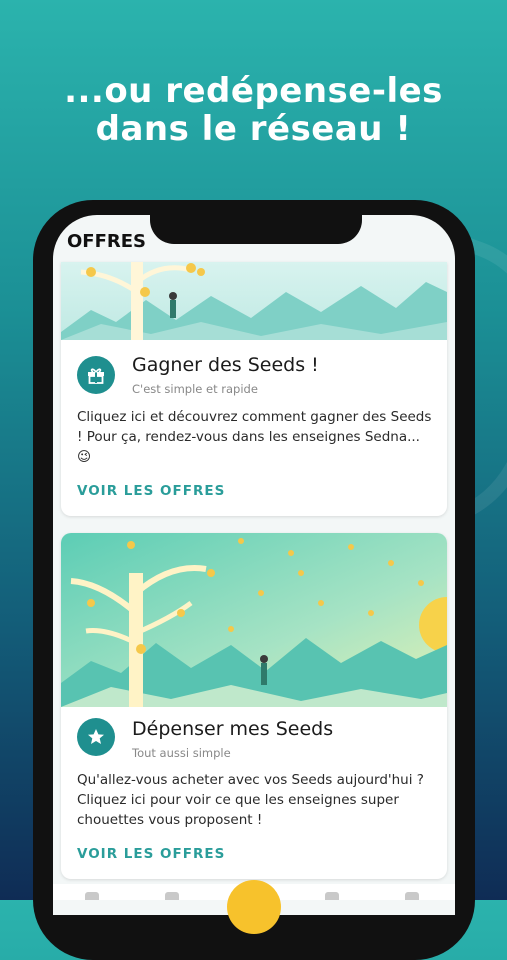 Image resolution: width=507 pixels, height=960 pixels. What do you see at coordinates (225, 365) in the screenshot?
I see `card-title: Gagner des Seeds !` at bounding box center [225, 365].